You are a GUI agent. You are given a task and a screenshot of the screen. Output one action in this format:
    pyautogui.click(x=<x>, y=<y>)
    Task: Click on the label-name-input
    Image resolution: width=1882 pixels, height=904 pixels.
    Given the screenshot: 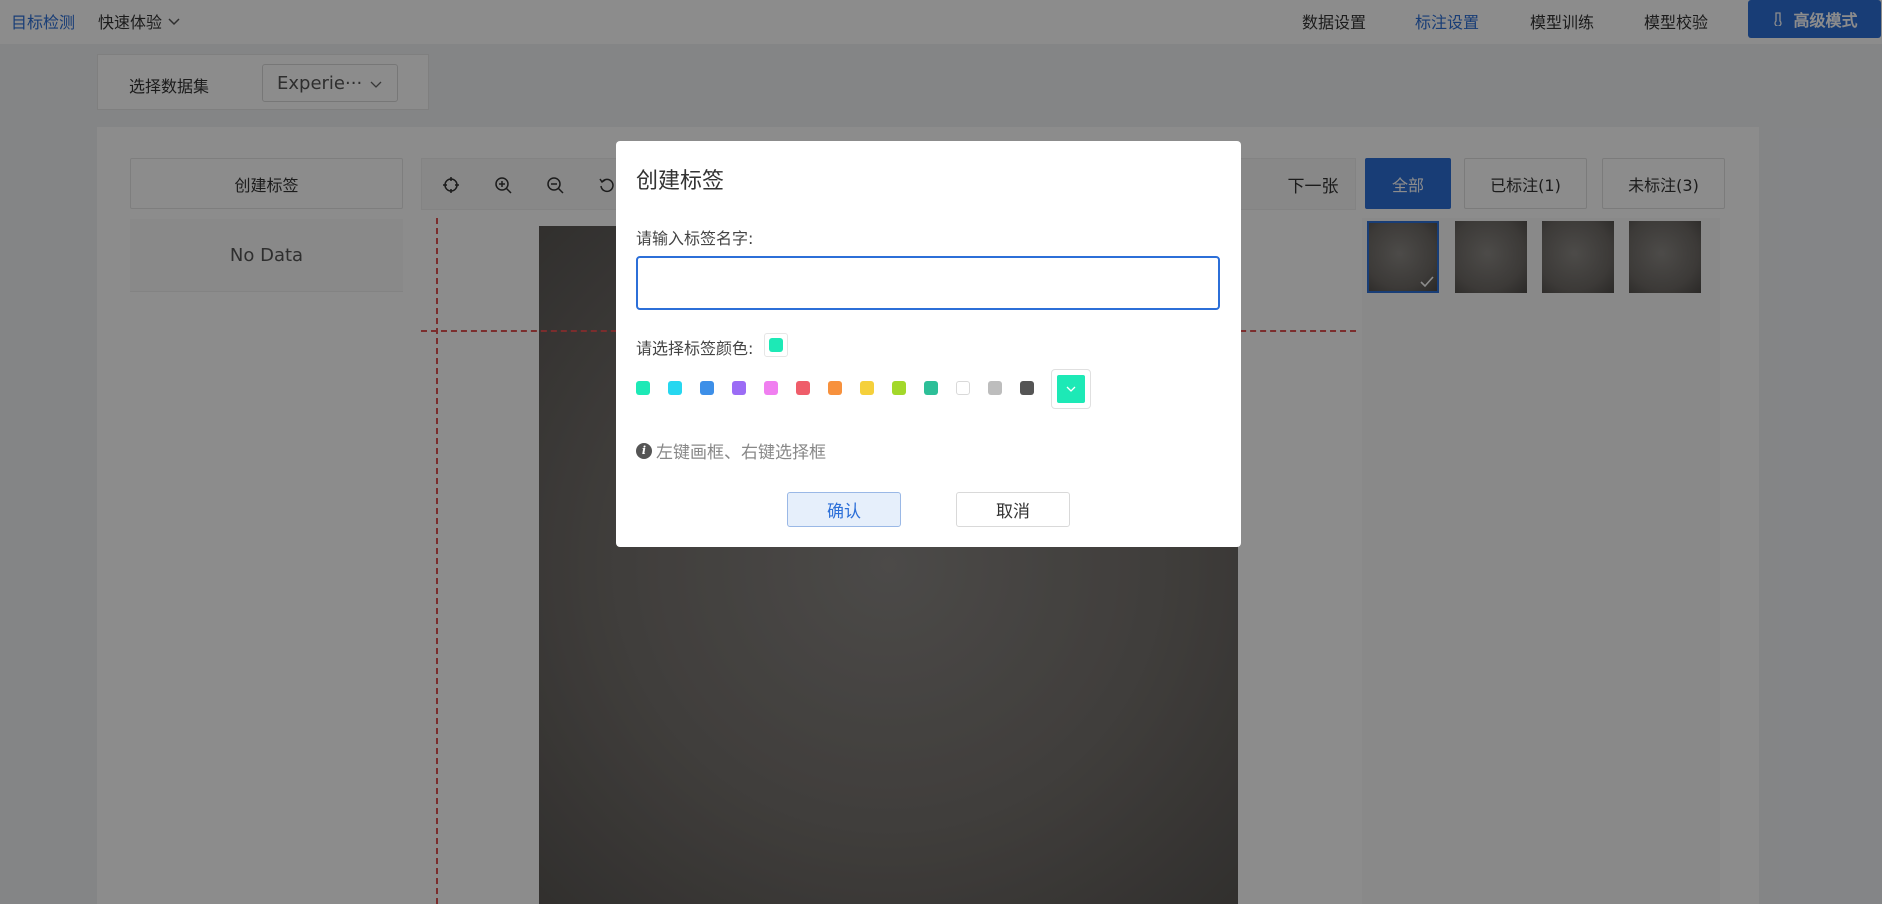 What is the action you would take?
    pyautogui.click(x=928, y=283)
    